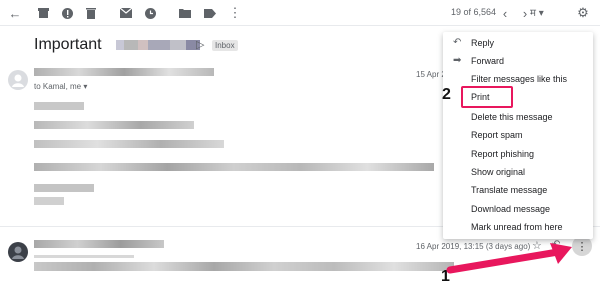 The width and height of the screenshot is (600, 297). I want to click on importance-marker-icon: ▷, so click(200, 44).